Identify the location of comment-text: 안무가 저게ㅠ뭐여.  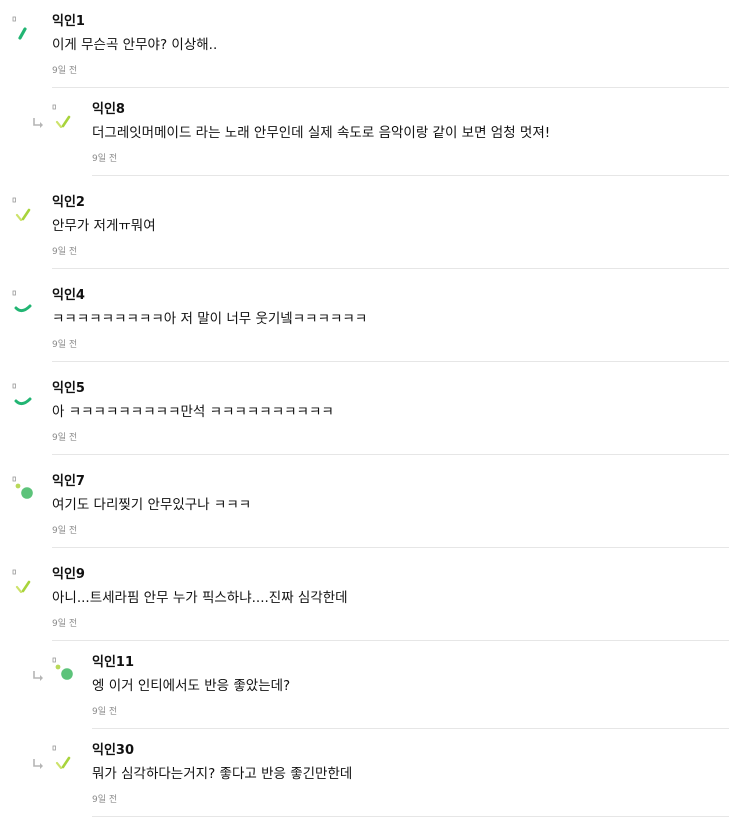
(104, 226).